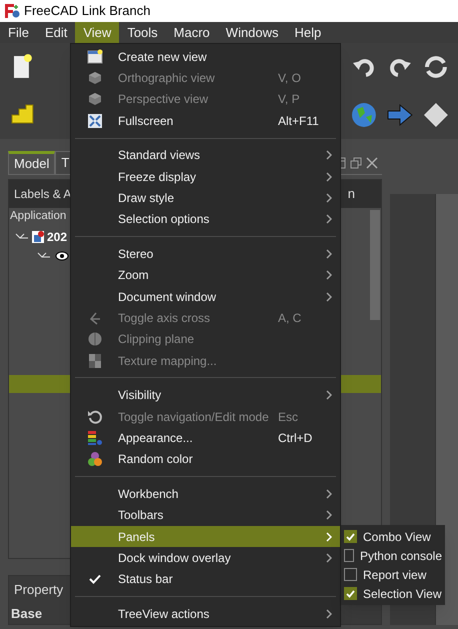 Image resolution: width=458 pixels, height=629 pixels. What do you see at coordinates (290, 318) in the screenshot?
I see `shortcut-label: A, C` at bounding box center [290, 318].